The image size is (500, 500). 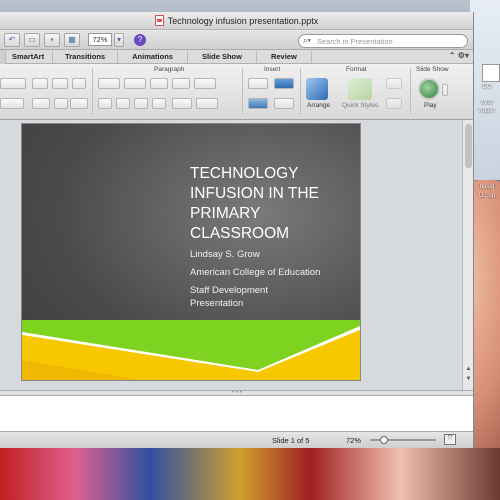 I want to click on arrange-label: Arrange, so click(x=319, y=105).